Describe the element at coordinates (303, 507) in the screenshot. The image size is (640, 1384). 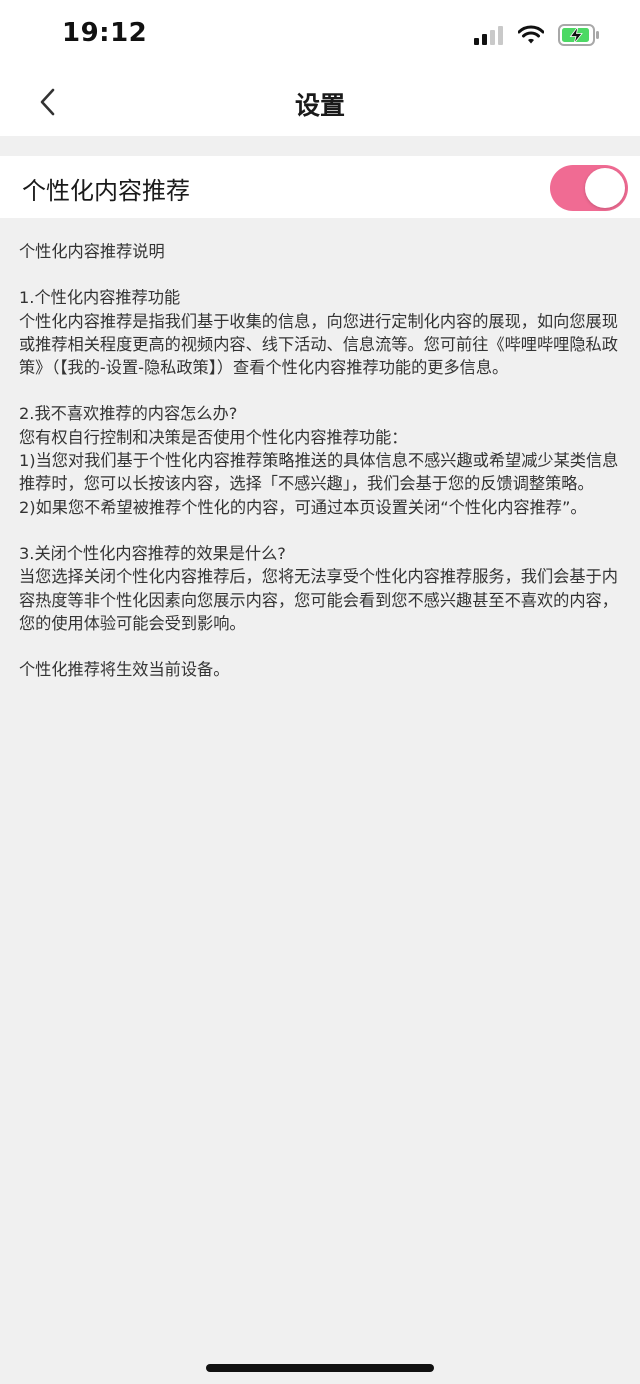
I see `section2-item2: 2)如果您不希望被推荐个性化的内容，可通过本页设置关闭“个性化内容推荐”。` at that location.